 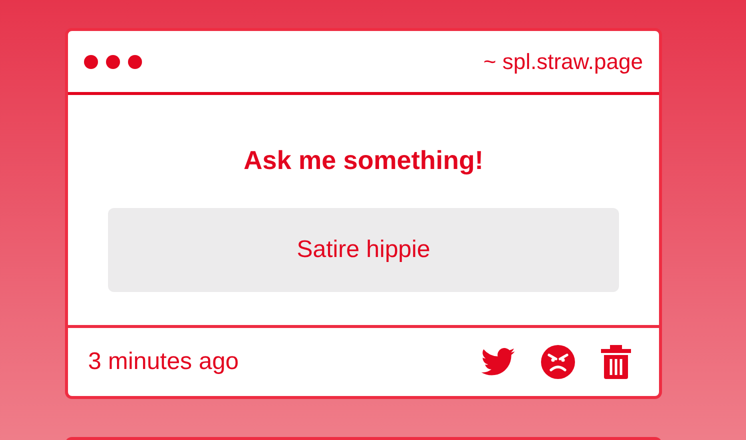 I want to click on timestamp: 3 minutes ago, so click(x=163, y=362).